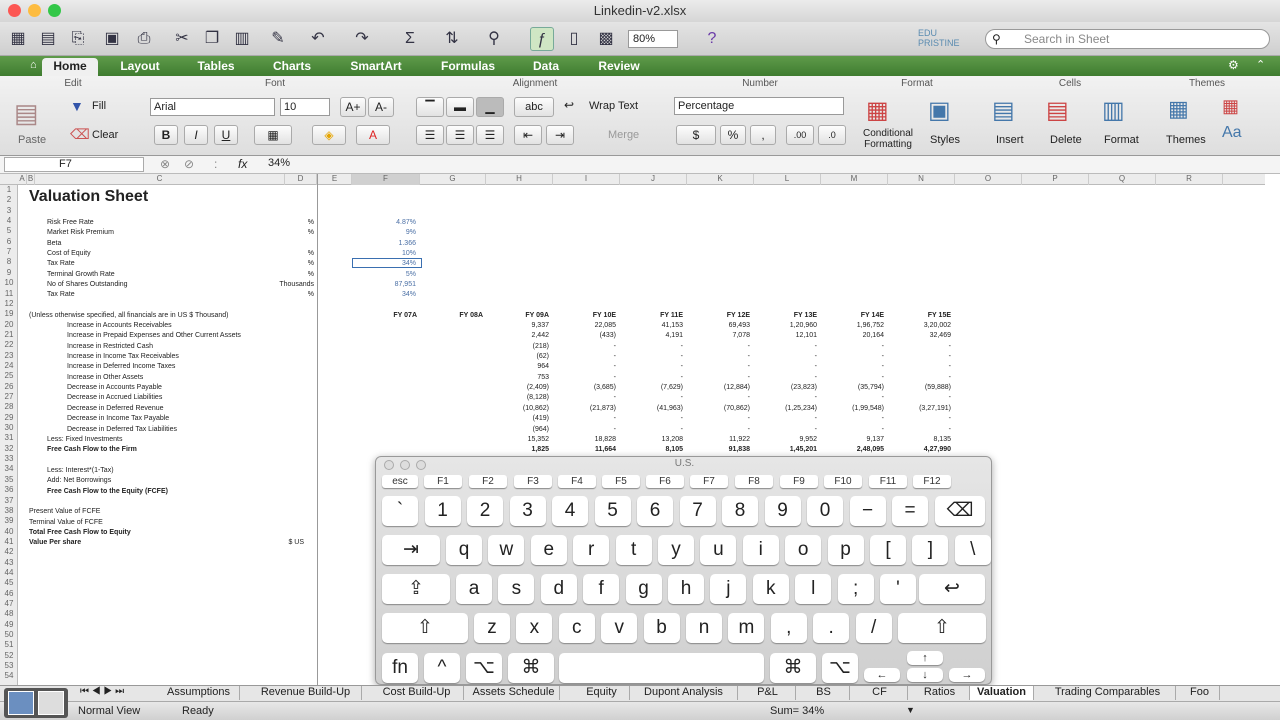  Describe the element at coordinates (373, 135) in the screenshot. I see `font-color-icon: A` at that location.